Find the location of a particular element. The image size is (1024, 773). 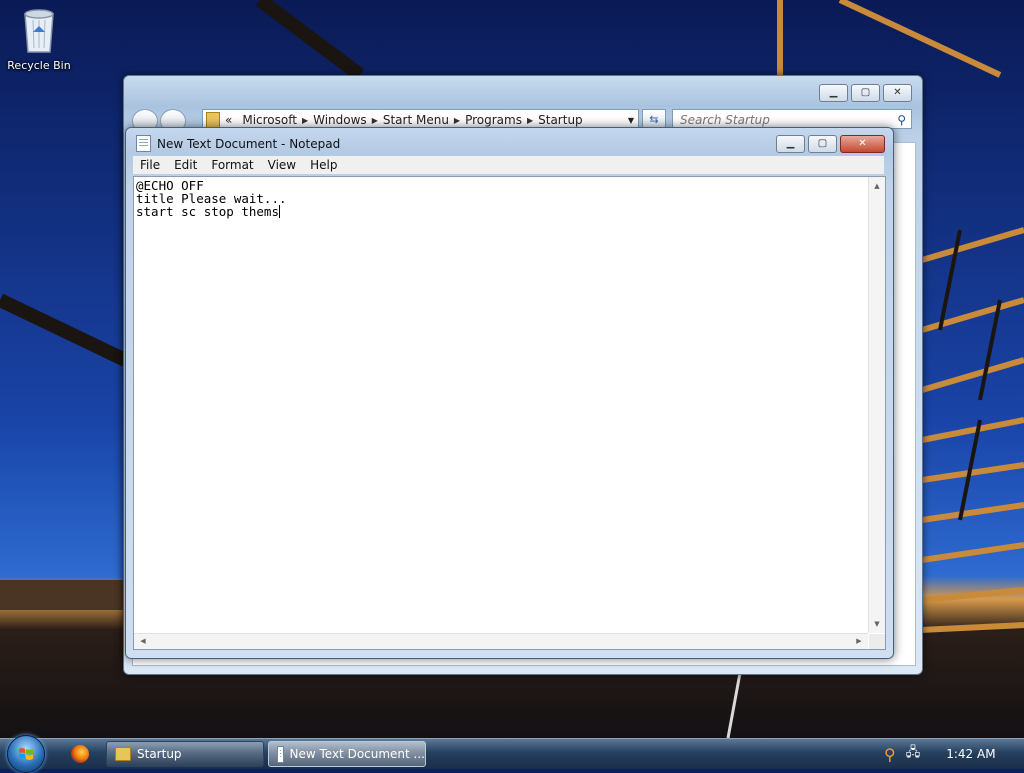

notepad-close-button: ✕ is located at coordinates (862, 144).